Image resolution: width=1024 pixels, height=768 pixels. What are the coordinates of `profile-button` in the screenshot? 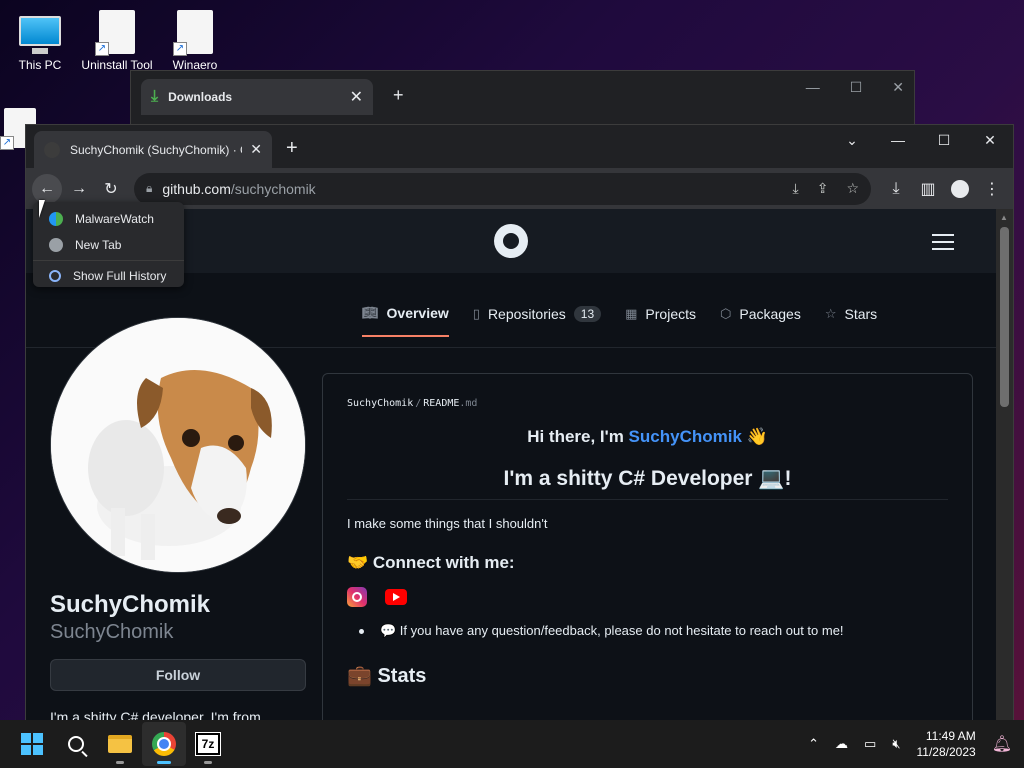 It's located at (960, 189).